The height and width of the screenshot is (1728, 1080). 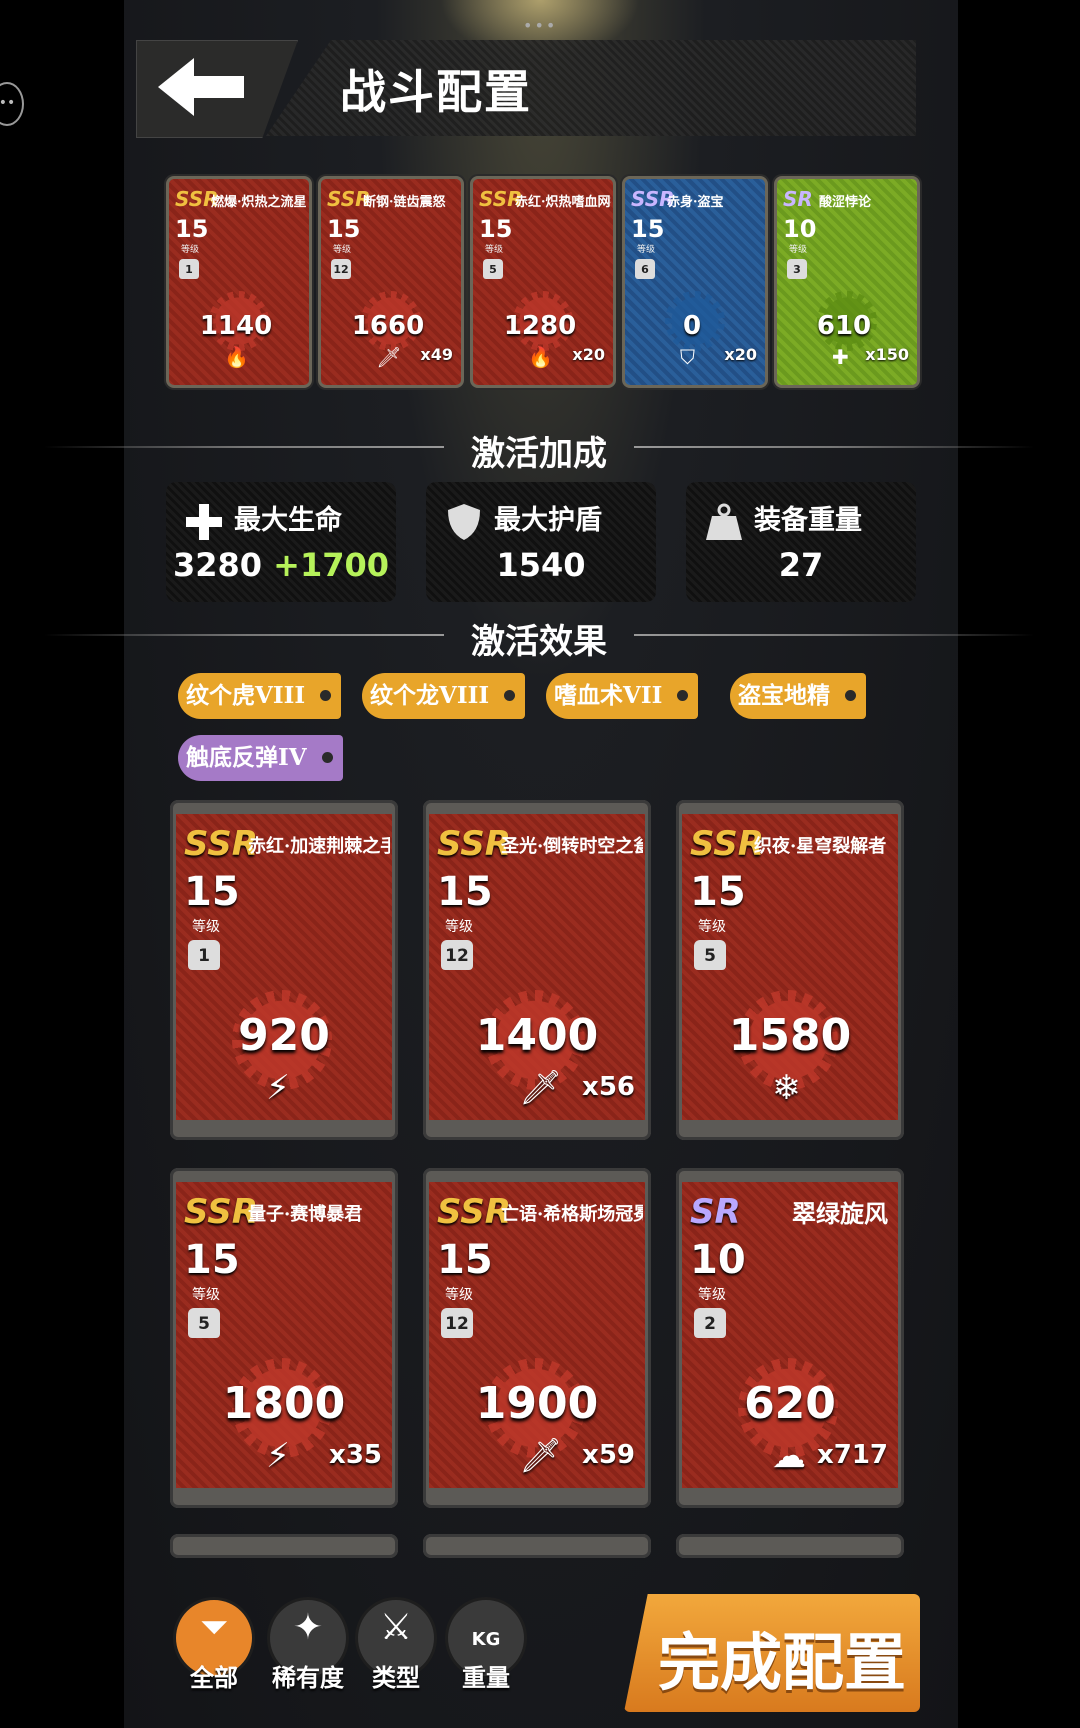 What do you see at coordinates (645, 269) in the screenshot?
I see `weight-badge: 6` at bounding box center [645, 269].